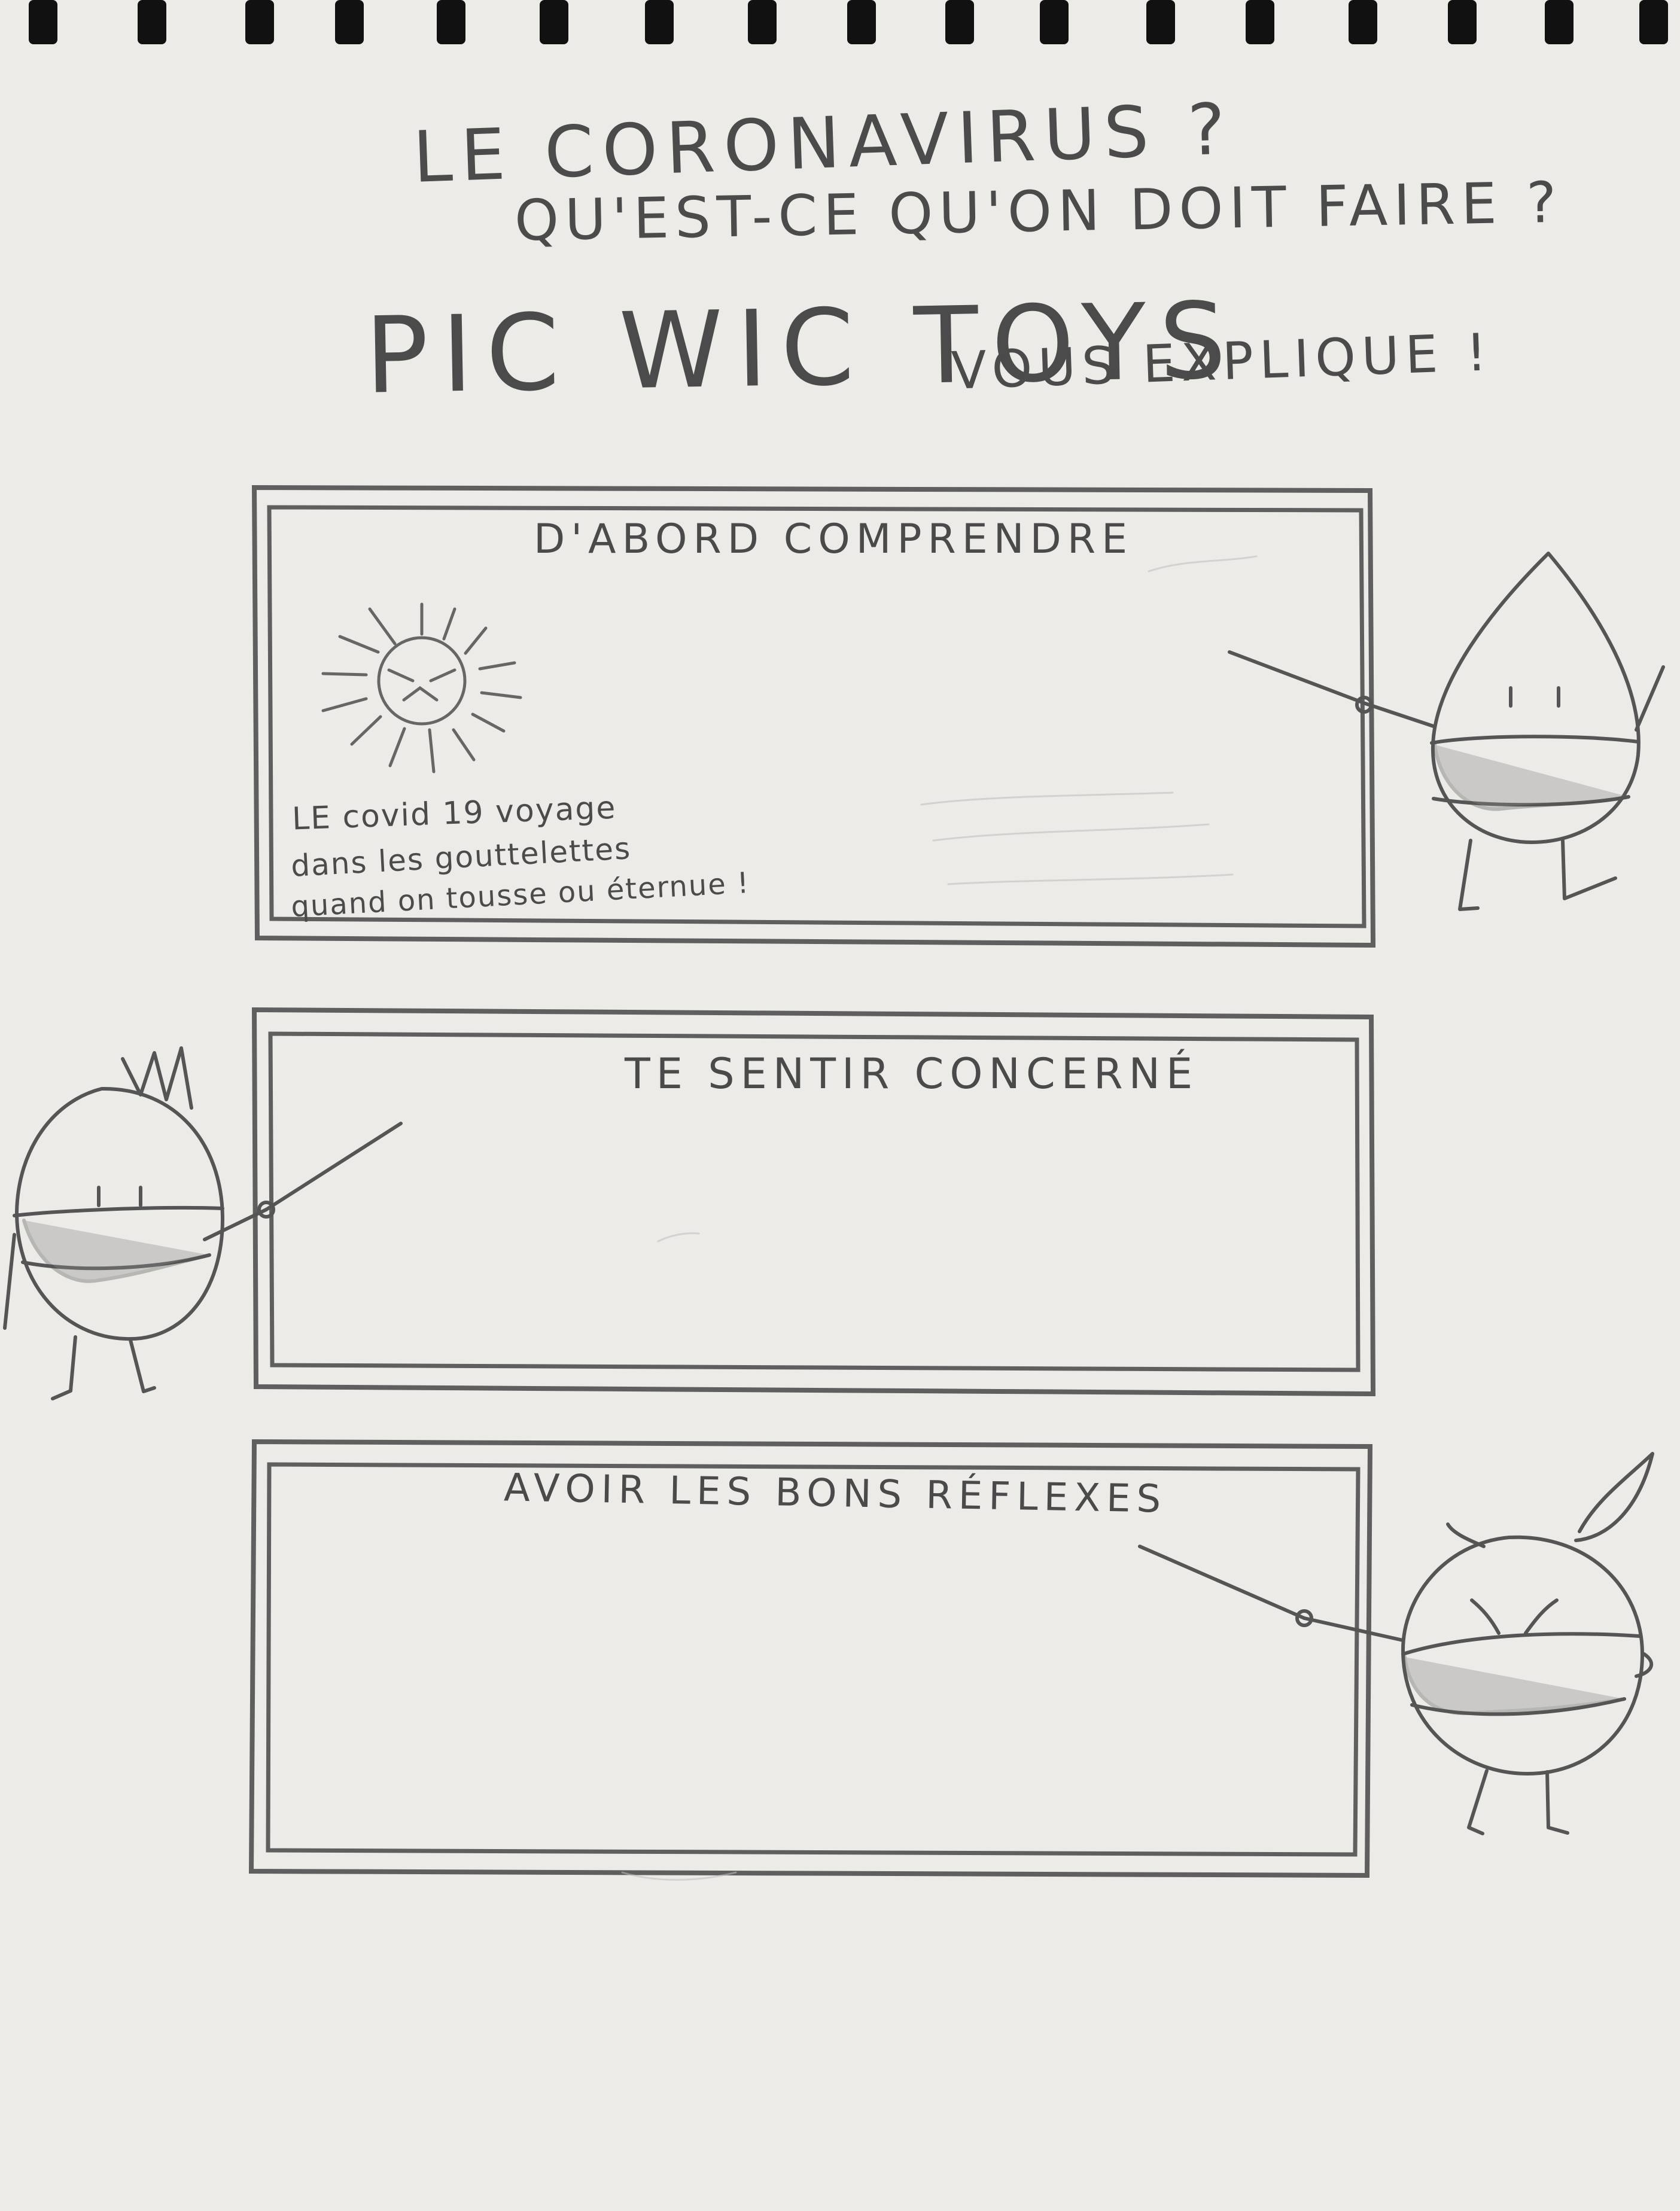  I want to click on panel-2-title: TE SENTIR CONCERNÉ, so click(912, 1073).